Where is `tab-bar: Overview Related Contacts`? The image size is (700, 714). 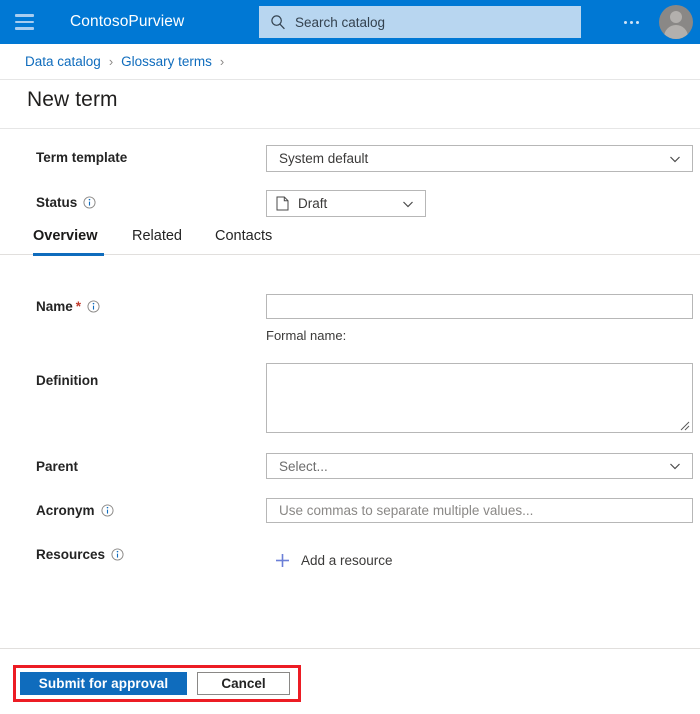 tab-bar: Overview Related Contacts is located at coordinates (350, 245).